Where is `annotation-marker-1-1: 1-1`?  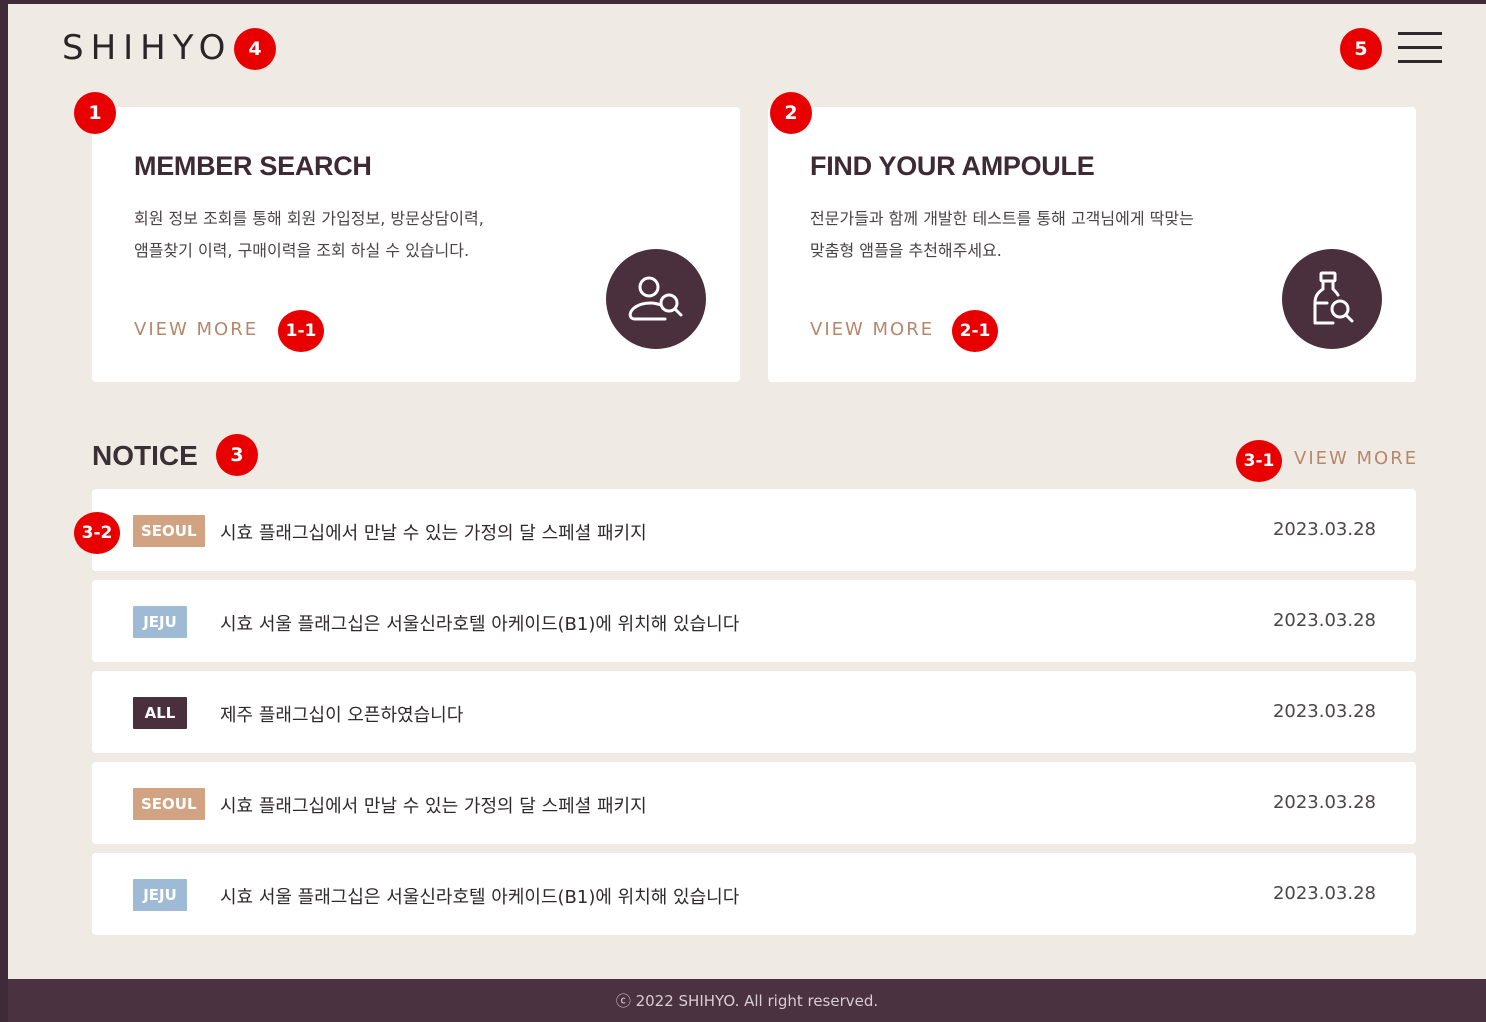
annotation-marker-1-1: 1-1 is located at coordinates (301, 331).